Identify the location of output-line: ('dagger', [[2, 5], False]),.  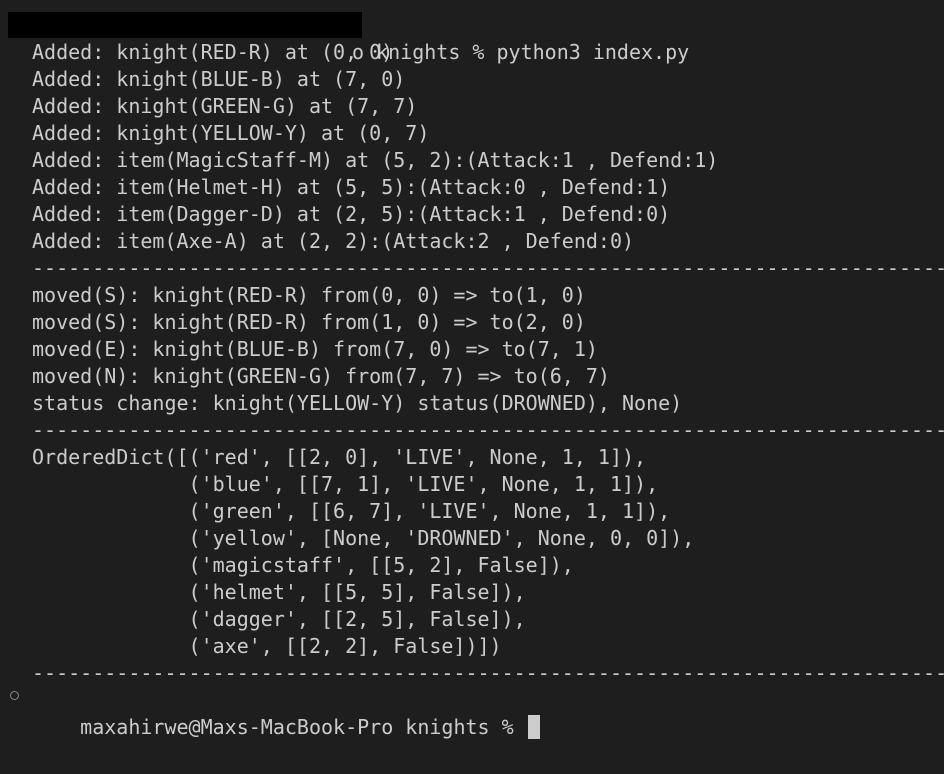
(279, 619).